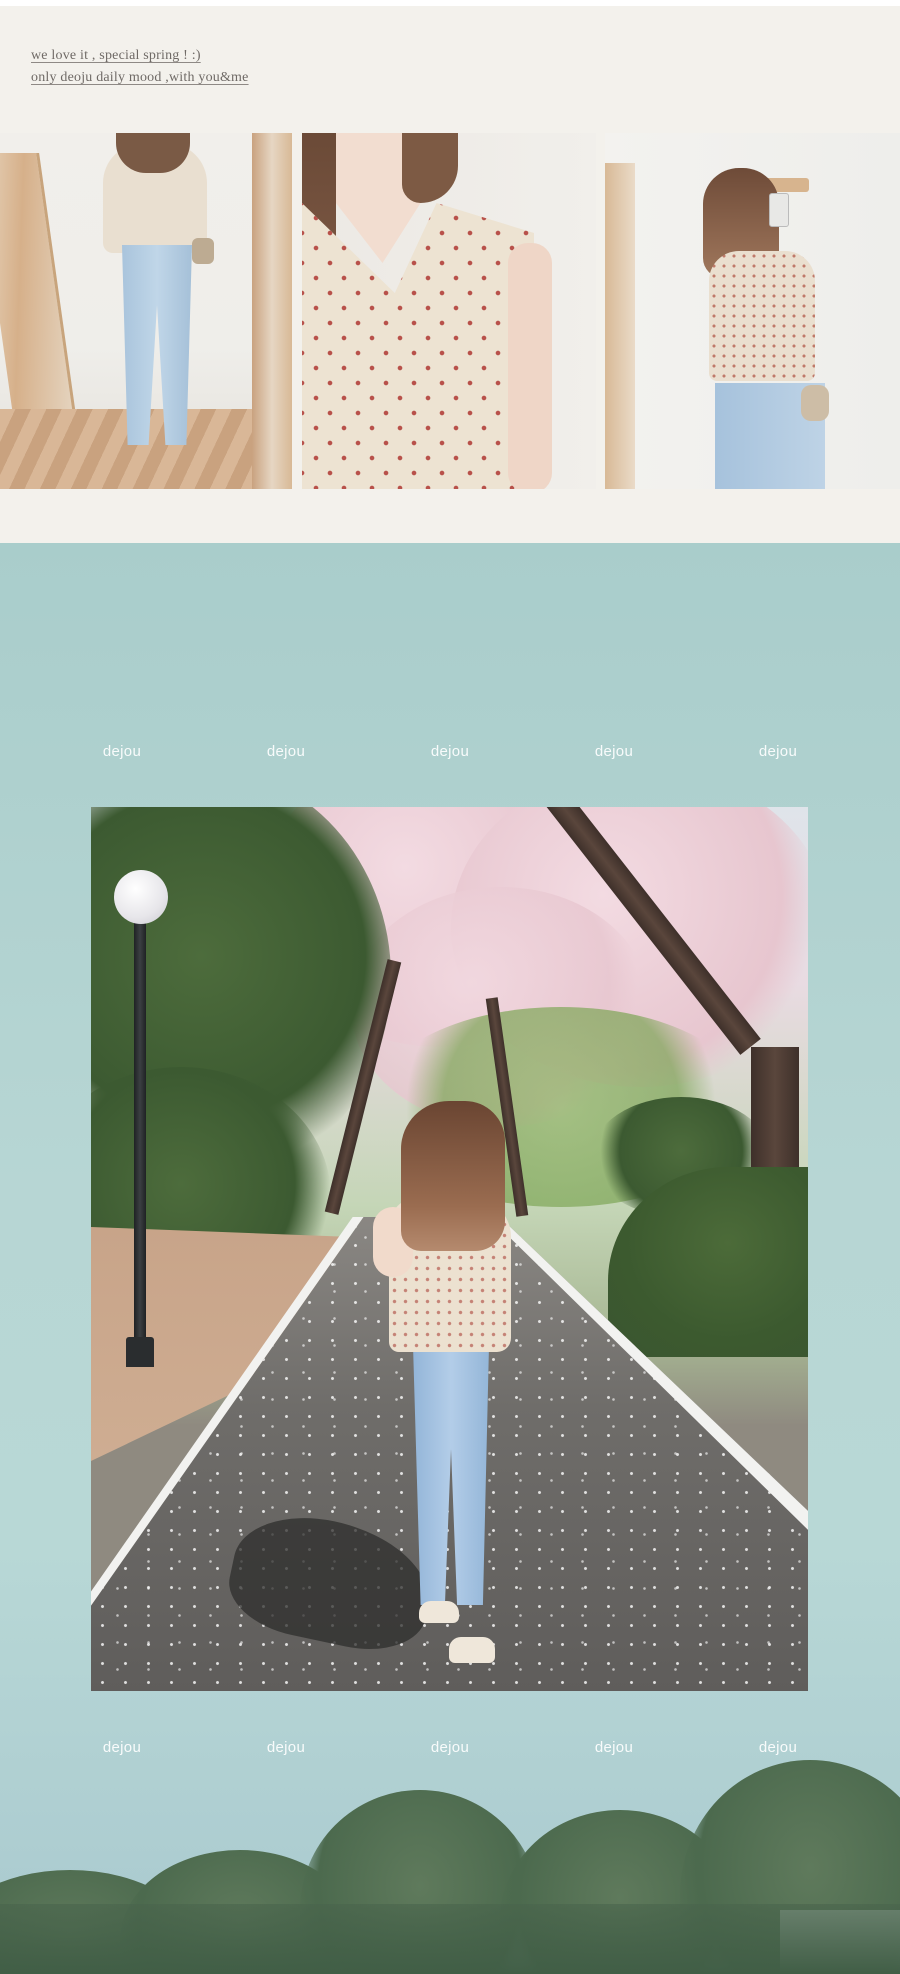 The image size is (900, 1974). What do you see at coordinates (762, 316) in the screenshot?
I see `blouse` at bounding box center [762, 316].